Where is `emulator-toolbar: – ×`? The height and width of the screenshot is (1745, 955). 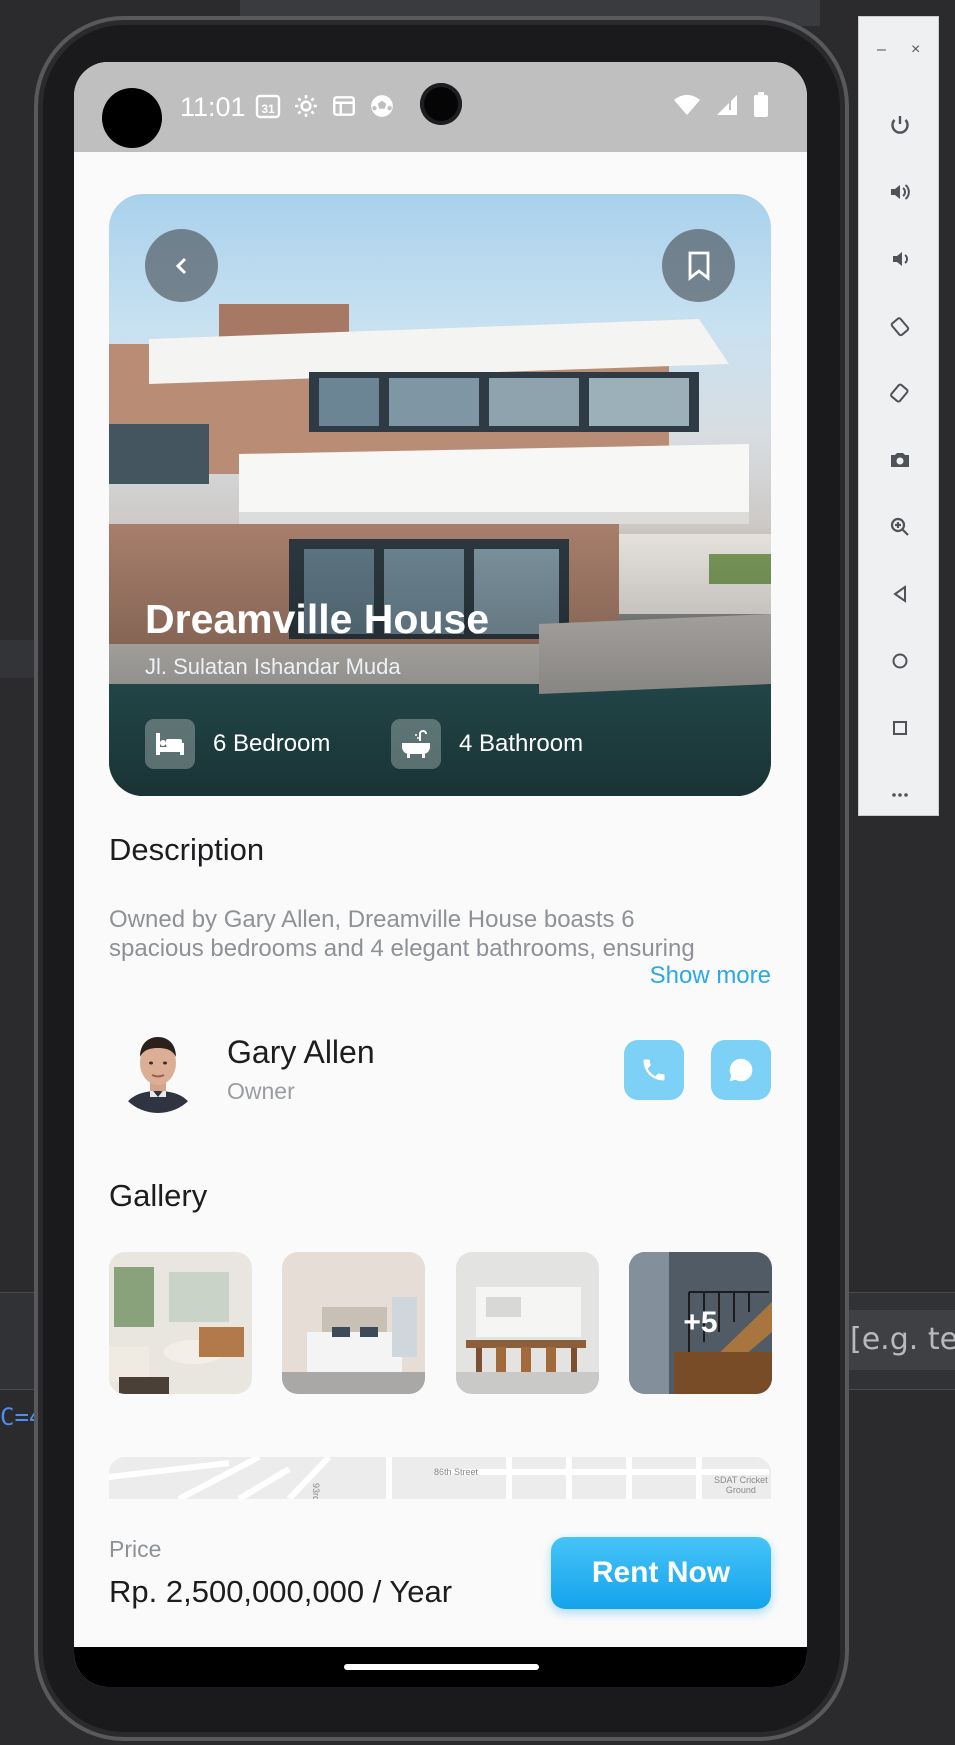 emulator-toolbar: – × is located at coordinates (898, 416).